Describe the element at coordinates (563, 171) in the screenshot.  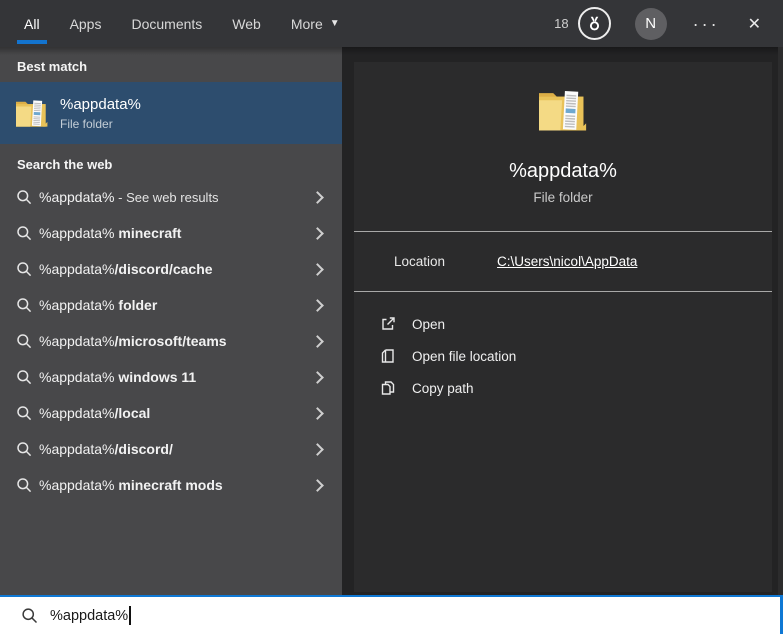
I see `preview-title: %appdata%` at that location.